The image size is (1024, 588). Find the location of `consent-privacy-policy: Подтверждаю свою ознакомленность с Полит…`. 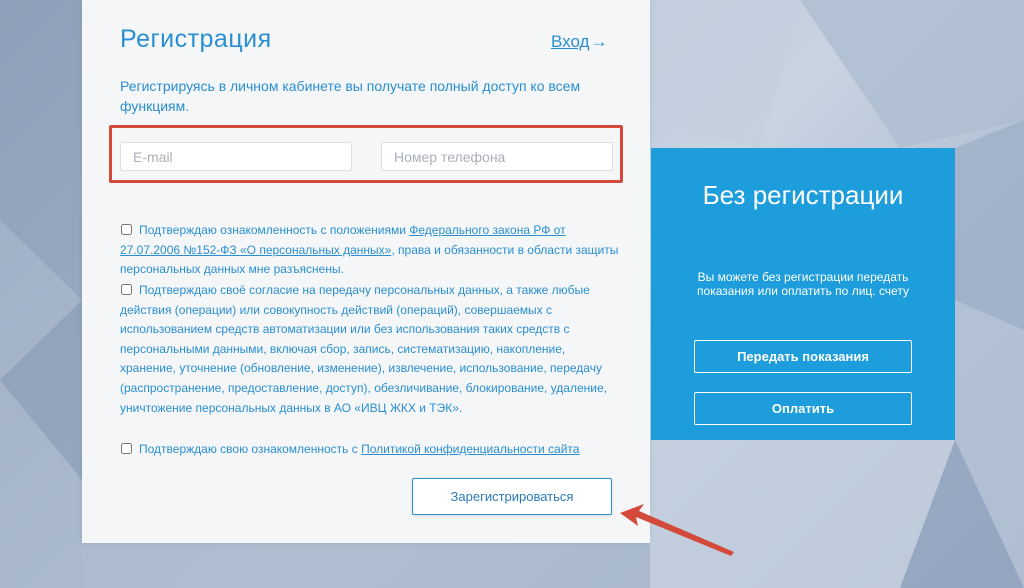

consent-privacy-policy: Подтверждаю свою ознакомленность с Полит… is located at coordinates (370, 450).